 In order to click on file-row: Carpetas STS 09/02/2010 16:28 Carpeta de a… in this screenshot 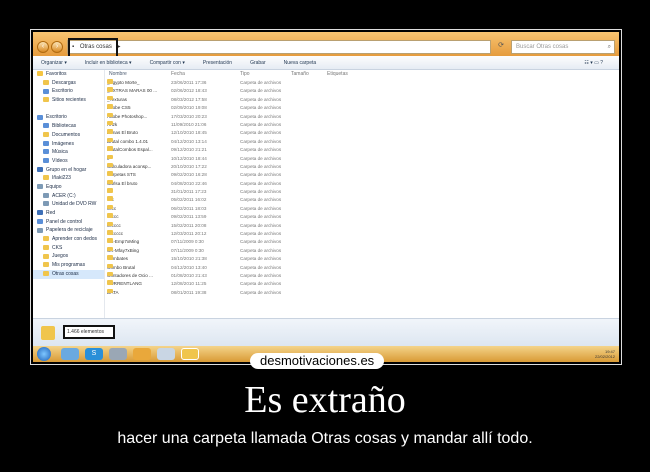, I will do `click(362, 175)`.